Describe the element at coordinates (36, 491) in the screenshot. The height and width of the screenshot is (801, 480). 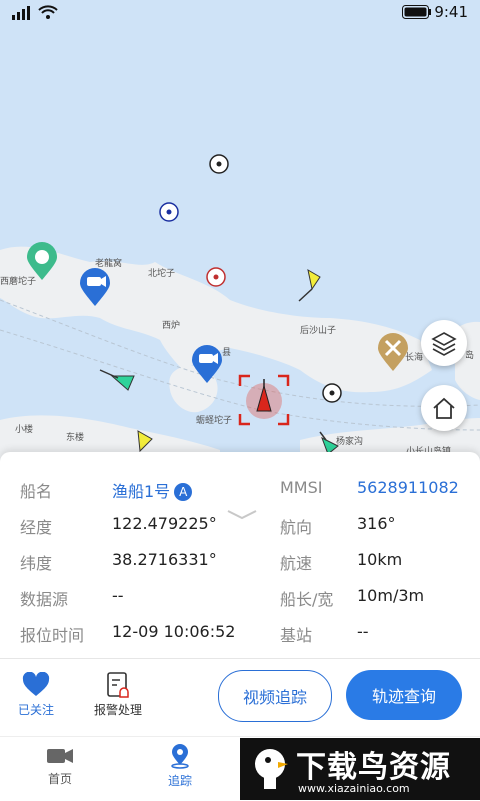
I see `label-ship-name: 船名` at that location.